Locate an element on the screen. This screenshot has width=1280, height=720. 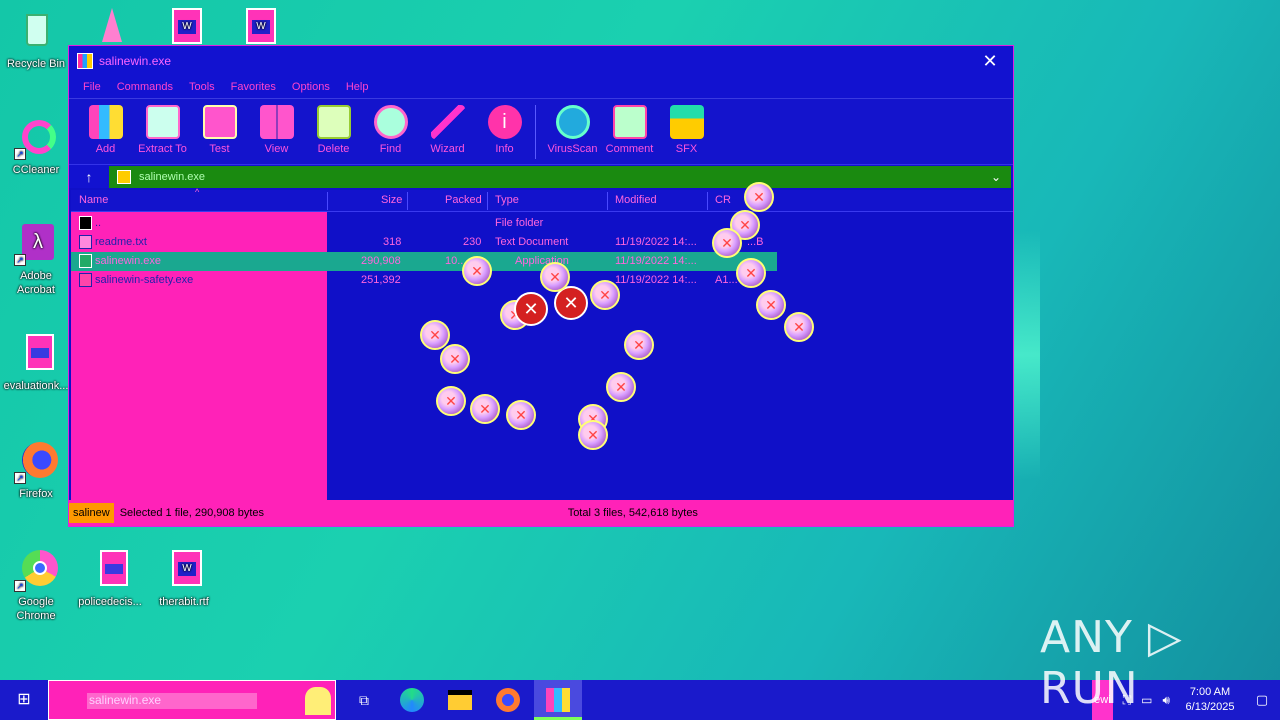
chrome-icon: ↗ is located at coordinates (36, 570).